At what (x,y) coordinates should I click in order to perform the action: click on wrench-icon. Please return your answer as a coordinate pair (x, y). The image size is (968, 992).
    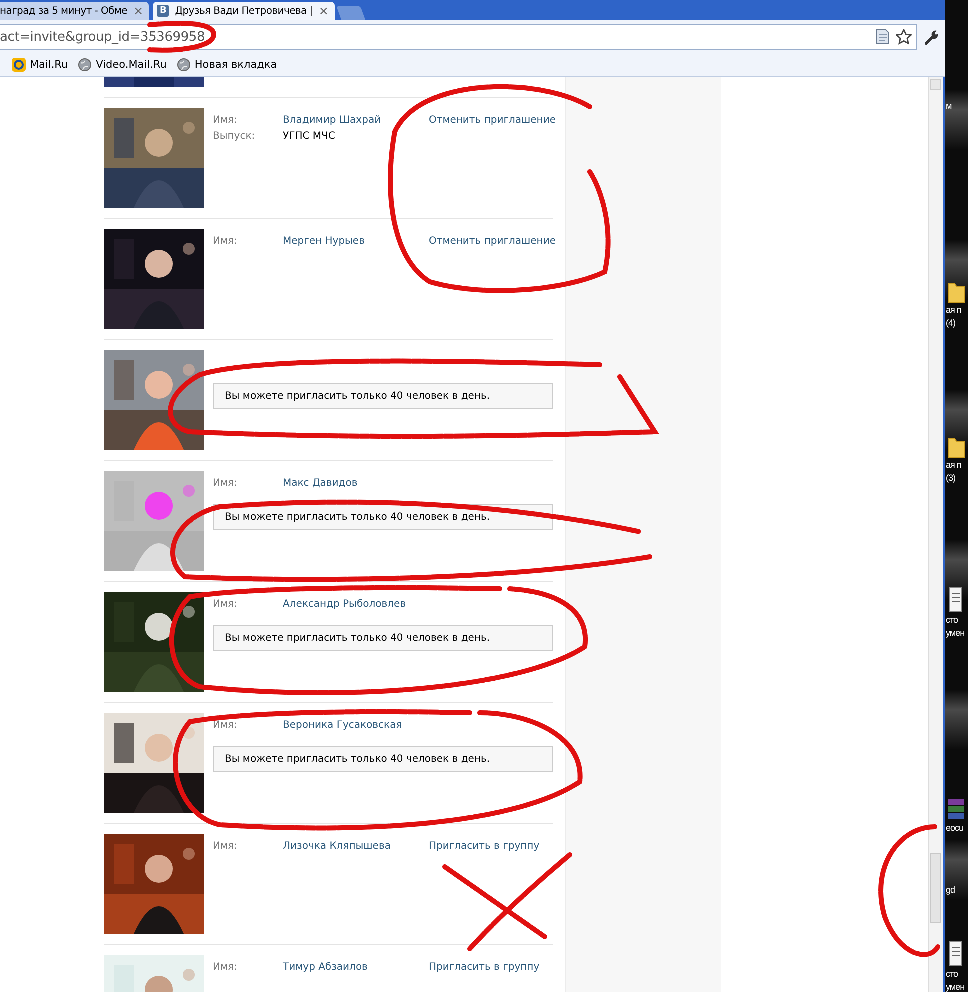
    Looking at the image, I should click on (931, 37).